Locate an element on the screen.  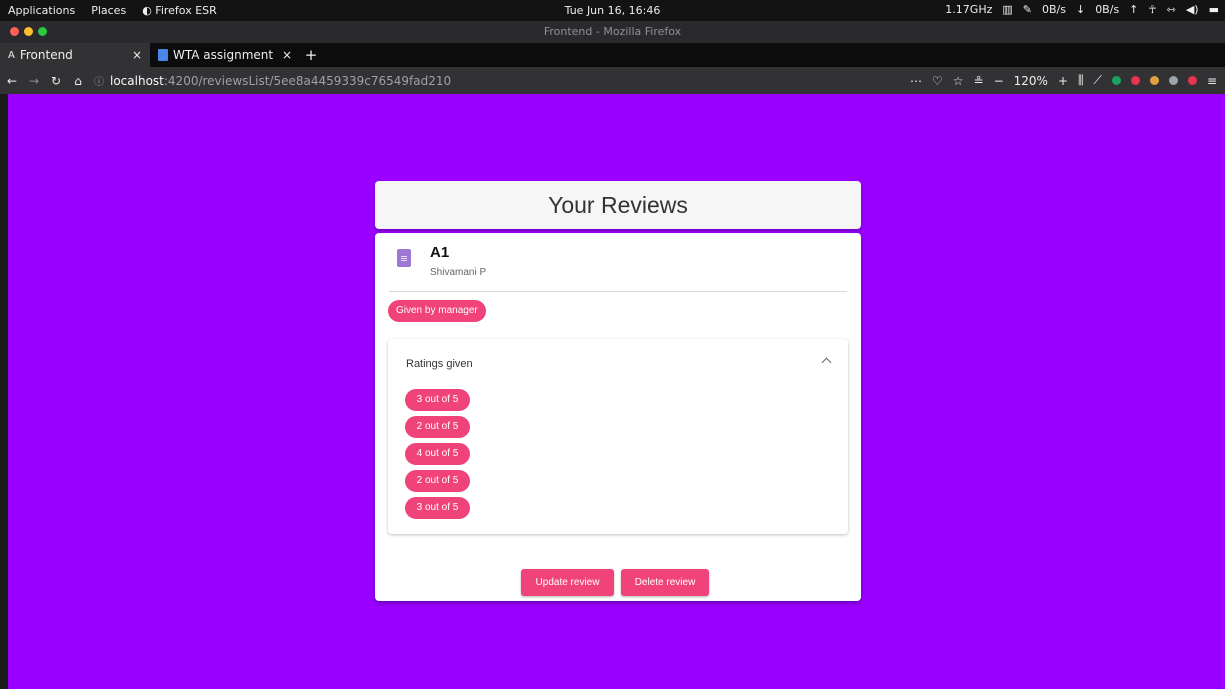
bookmark-star-icon: ☆ is located at coordinates (958, 81).